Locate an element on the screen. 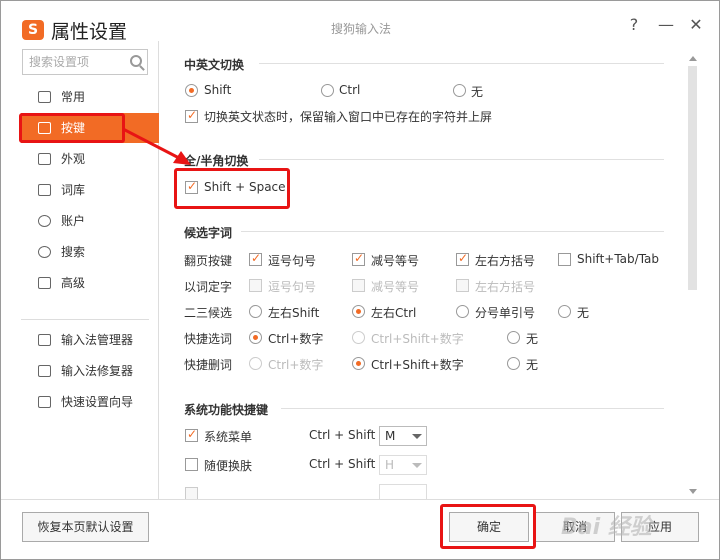 The height and width of the screenshot is (560, 720). row-label-quick-select: 快捷选词 is located at coordinates (208, 339).